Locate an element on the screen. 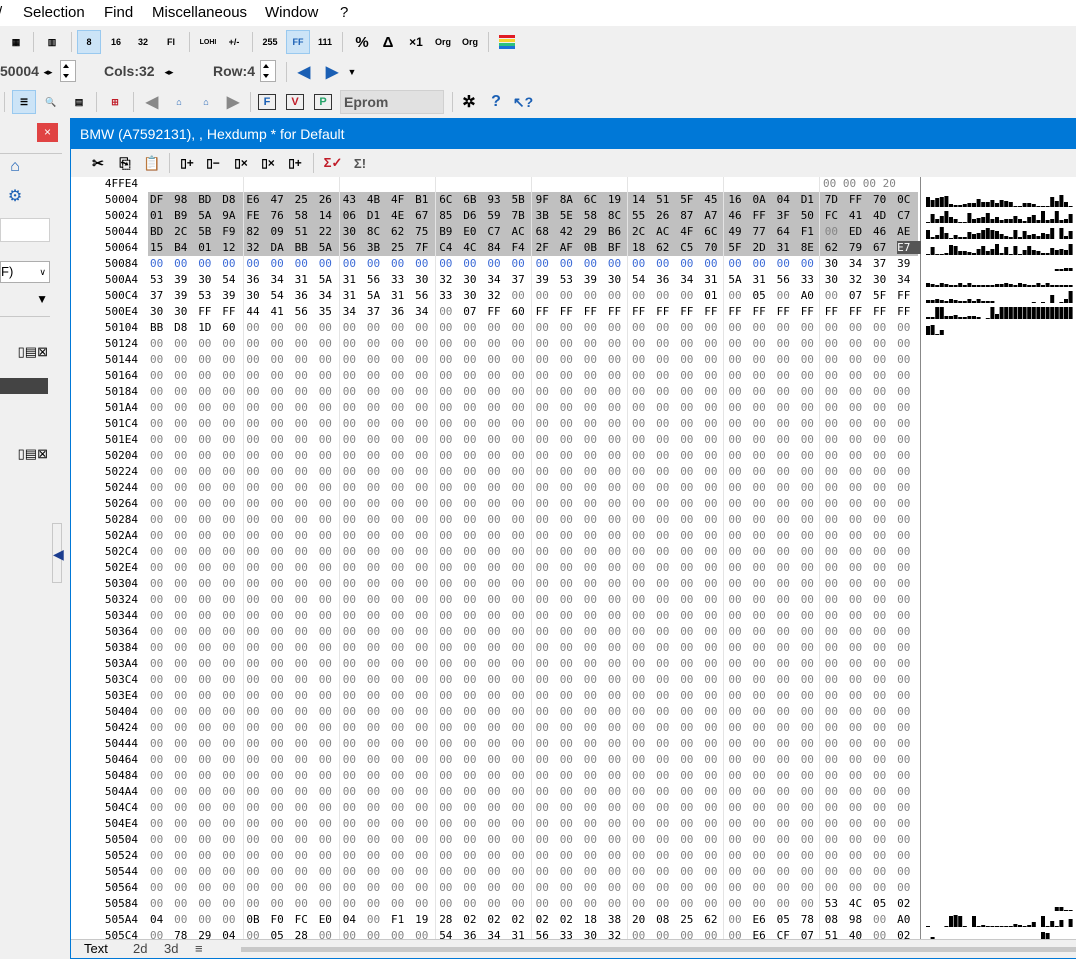  hex-byte: 7B is located at coordinates (524, 215).